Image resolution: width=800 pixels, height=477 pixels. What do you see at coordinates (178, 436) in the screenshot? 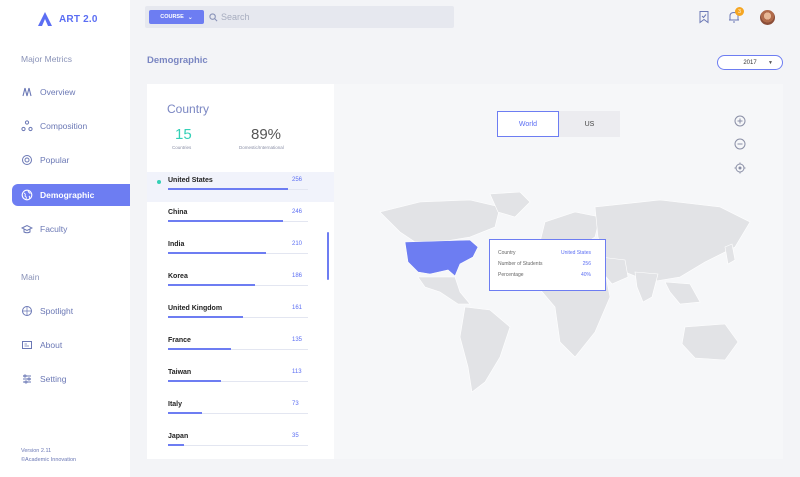
I see `country-name: Japan` at bounding box center [178, 436].